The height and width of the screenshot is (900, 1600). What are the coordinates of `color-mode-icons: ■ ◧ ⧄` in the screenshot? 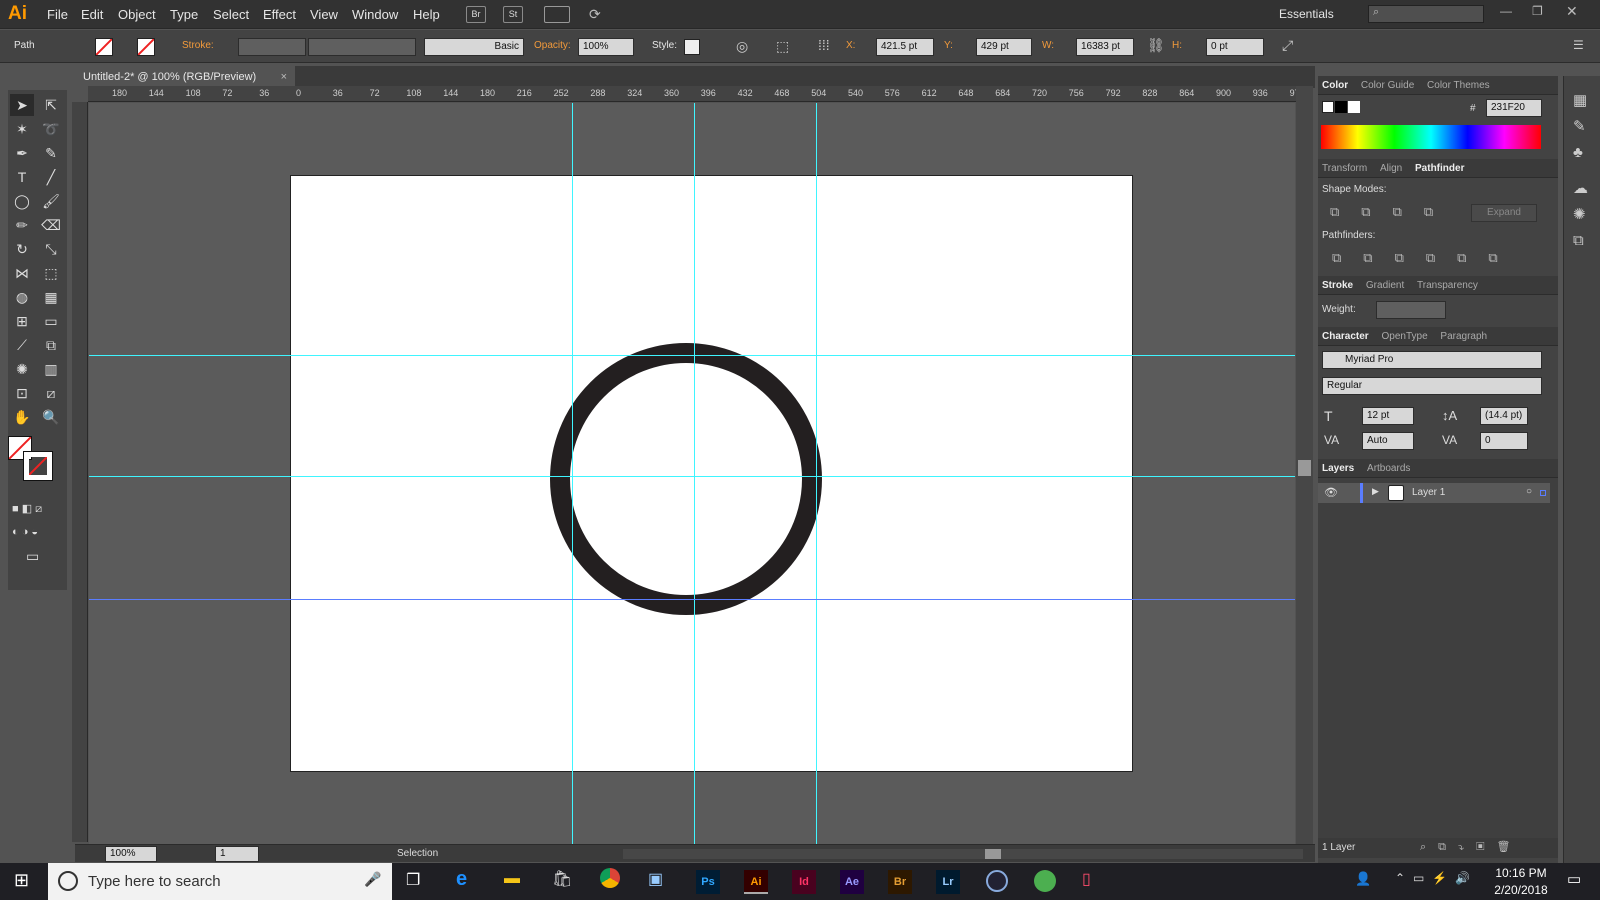 It's located at (27, 509).